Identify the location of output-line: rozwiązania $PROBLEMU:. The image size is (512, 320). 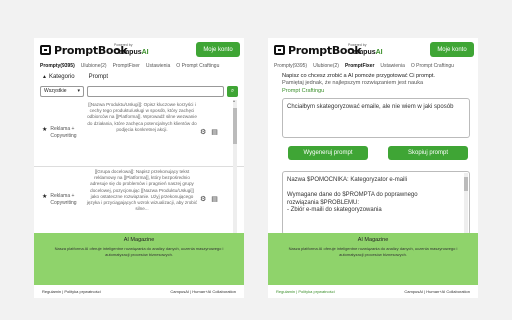
(323, 202).